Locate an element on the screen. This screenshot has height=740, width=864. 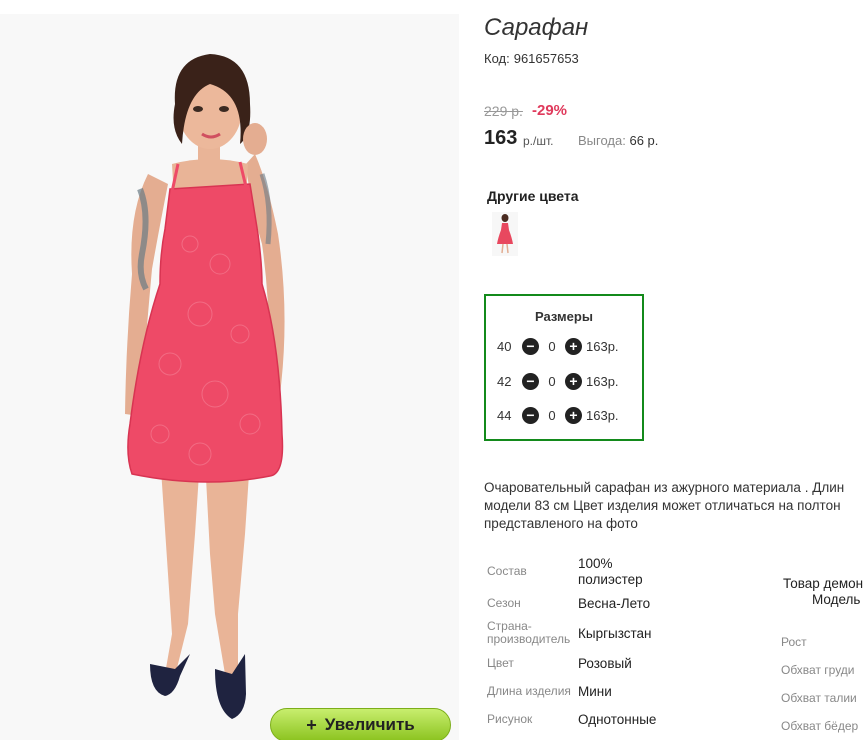
old-price: 229 р. is located at coordinates (503, 111).